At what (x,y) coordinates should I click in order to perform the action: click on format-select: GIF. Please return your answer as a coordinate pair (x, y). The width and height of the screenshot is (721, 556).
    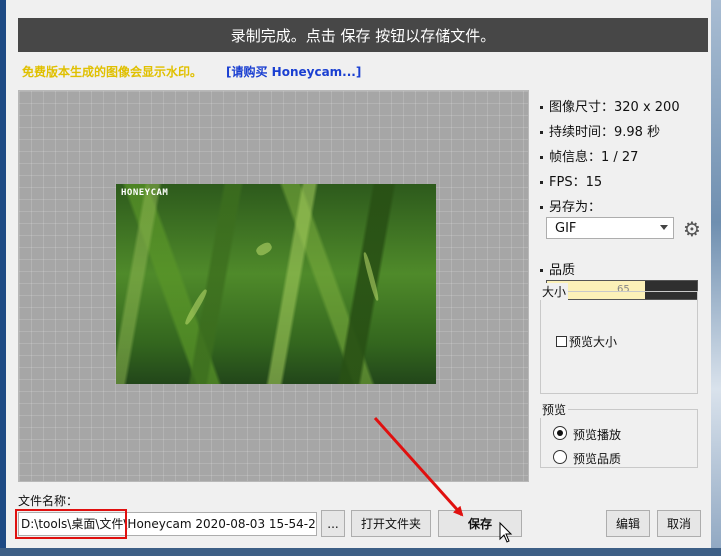
    Looking at the image, I should click on (610, 228).